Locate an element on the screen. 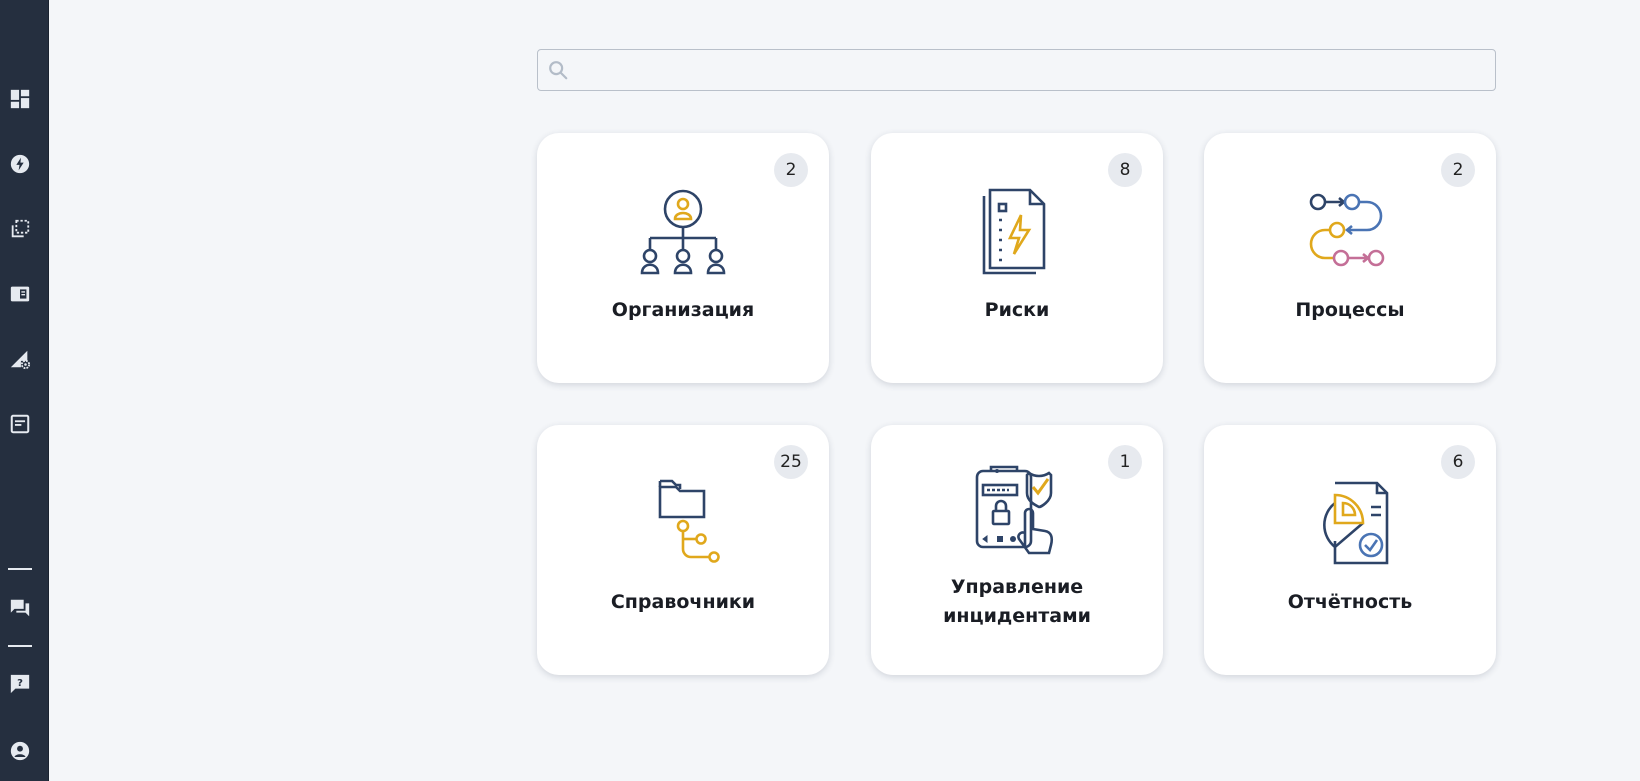 The height and width of the screenshot is (781, 1640). incident-security-icon is located at coordinates (1014, 510).